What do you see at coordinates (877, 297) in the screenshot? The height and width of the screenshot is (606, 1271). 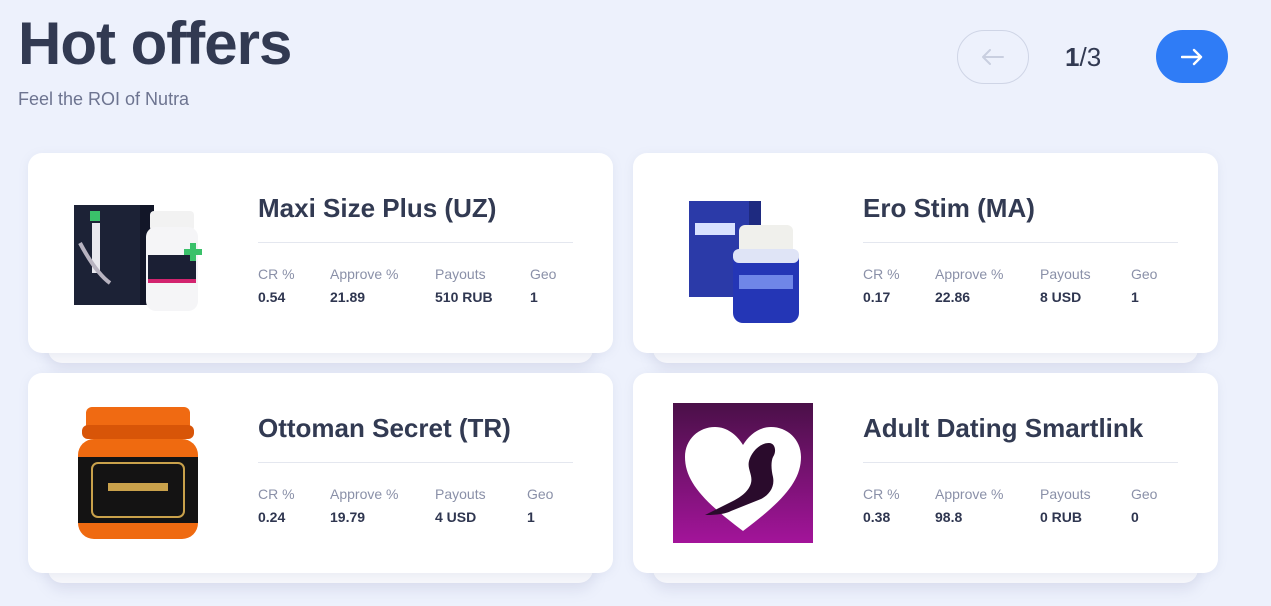 I see `cr-value: 0.17` at bounding box center [877, 297].